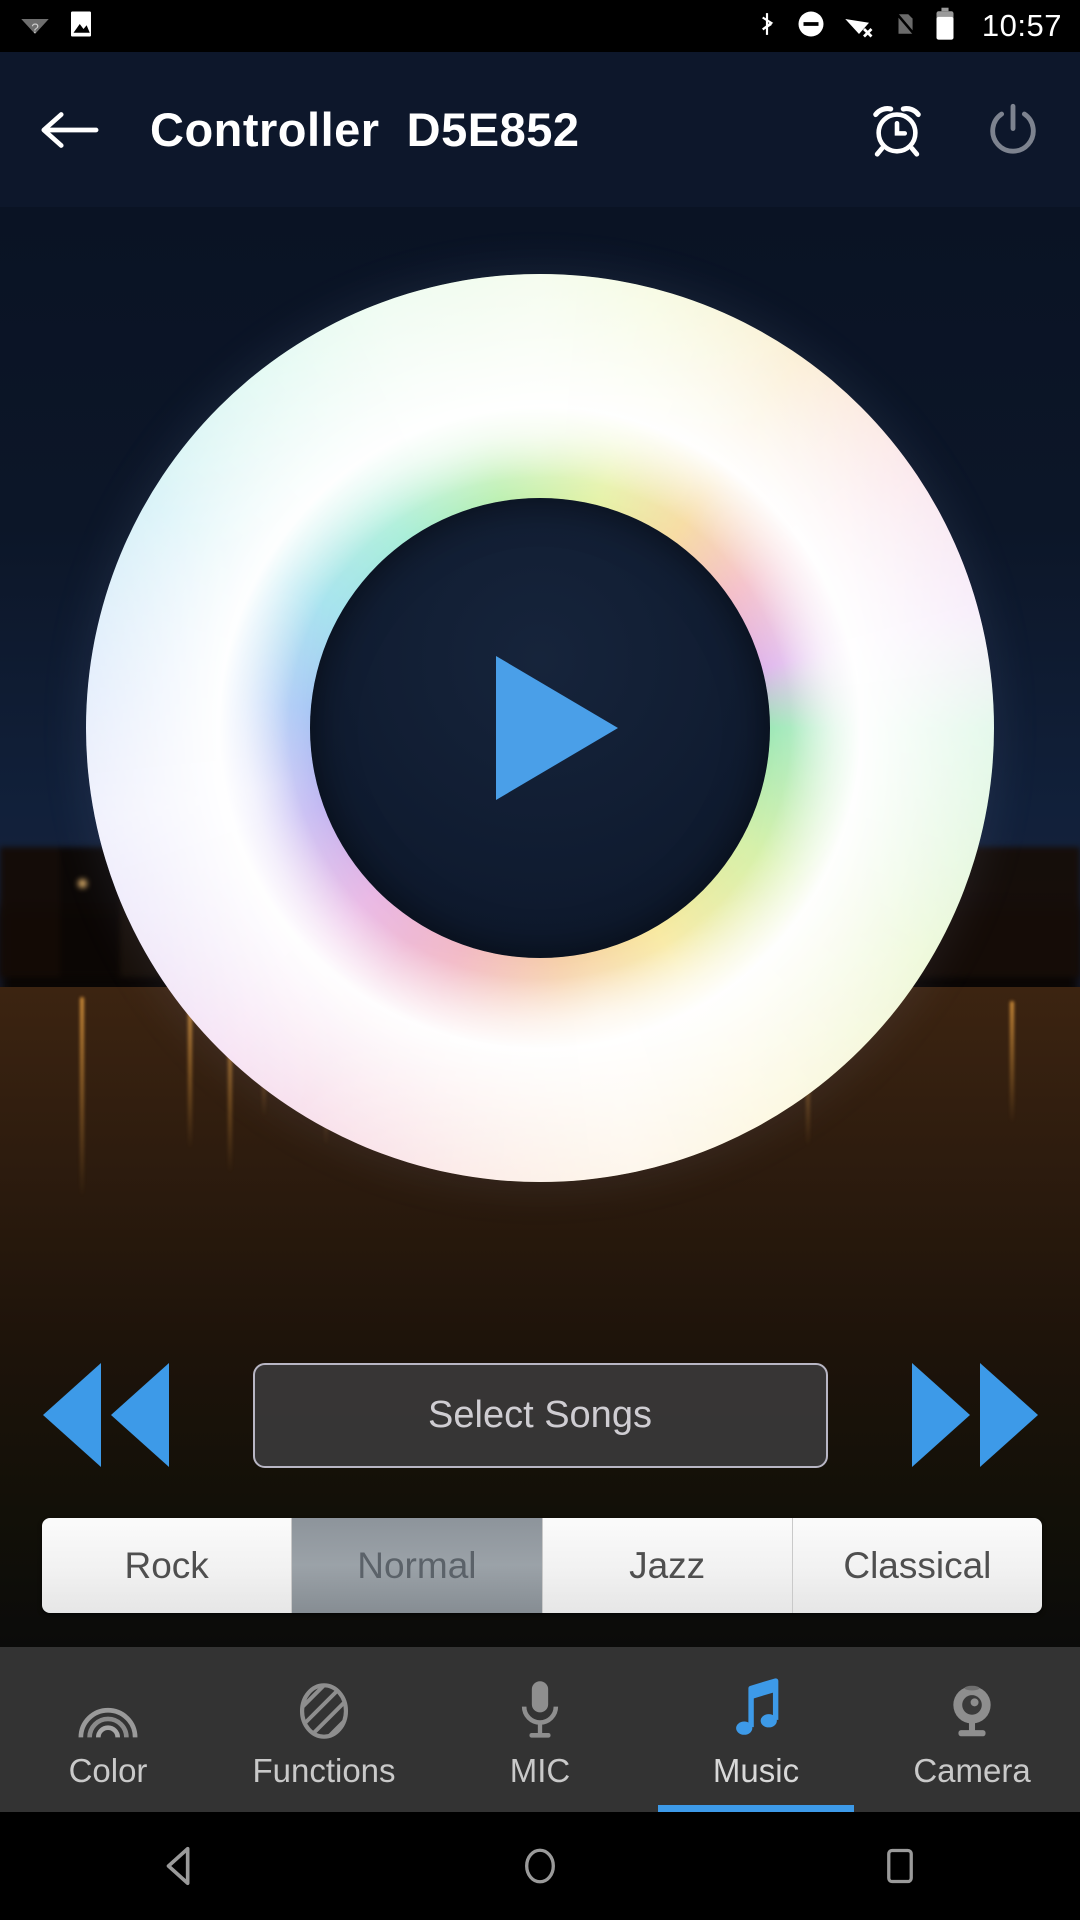 The width and height of the screenshot is (1080, 1920). What do you see at coordinates (57, 26) in the screenshot?
I see `status-bar-left-icons: ?` at bounding box center [57, 26].